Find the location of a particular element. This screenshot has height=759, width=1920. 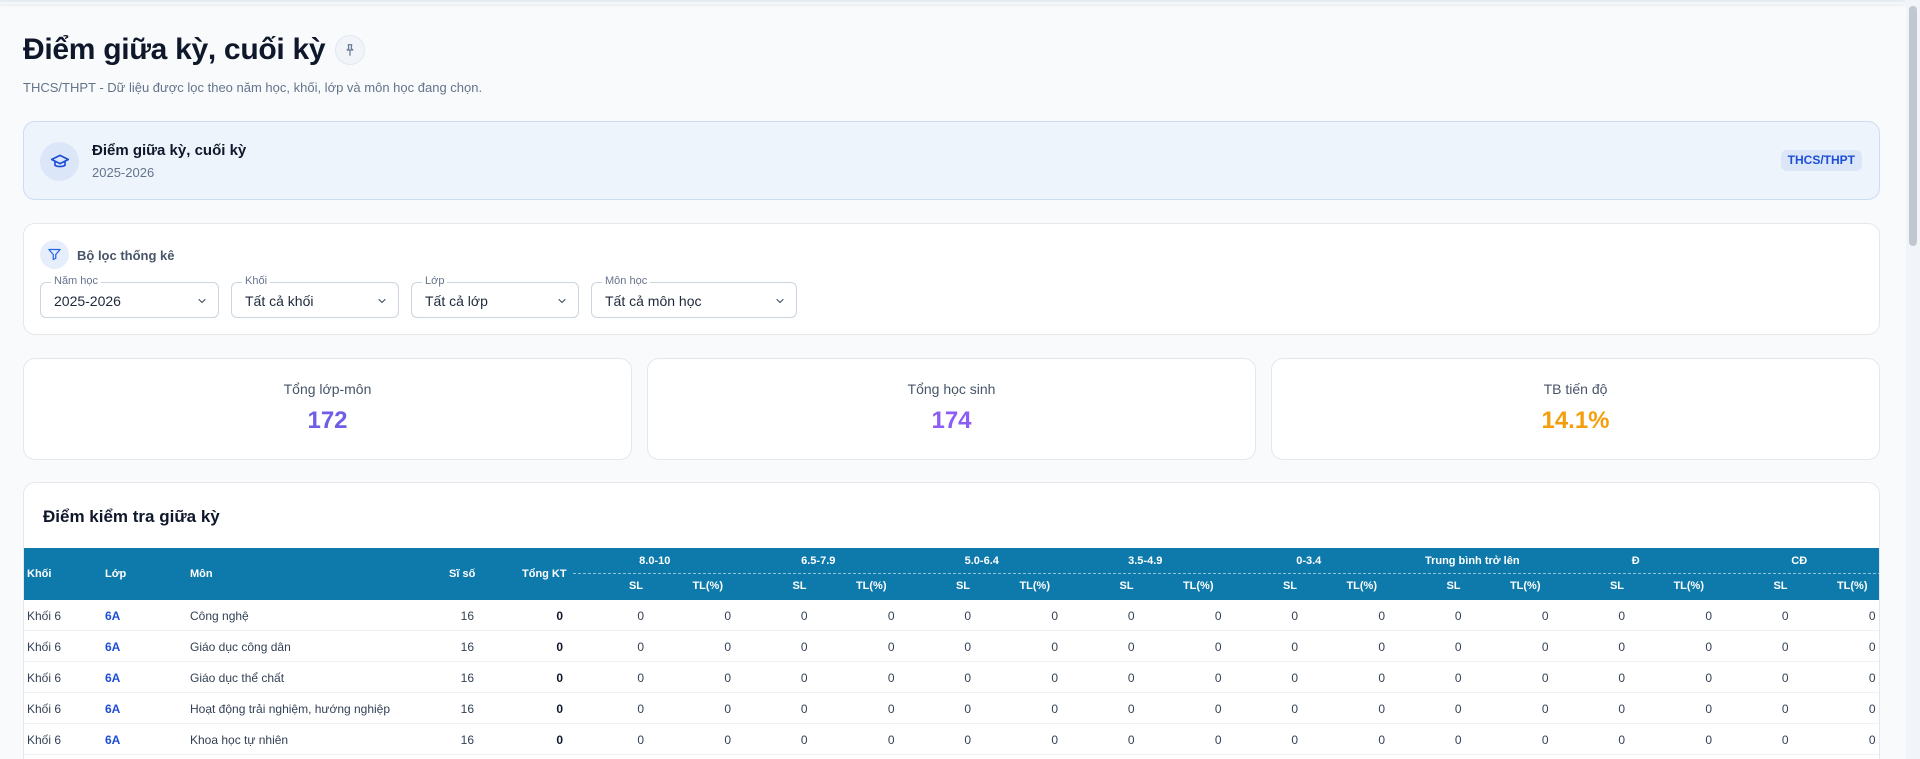

table-row: Khối 6 6A Công nghệ 16 0 0 0 0 0 0 0 0 0 0 0 0 0 0 0 0 0 is located at coordinates (951, 615).